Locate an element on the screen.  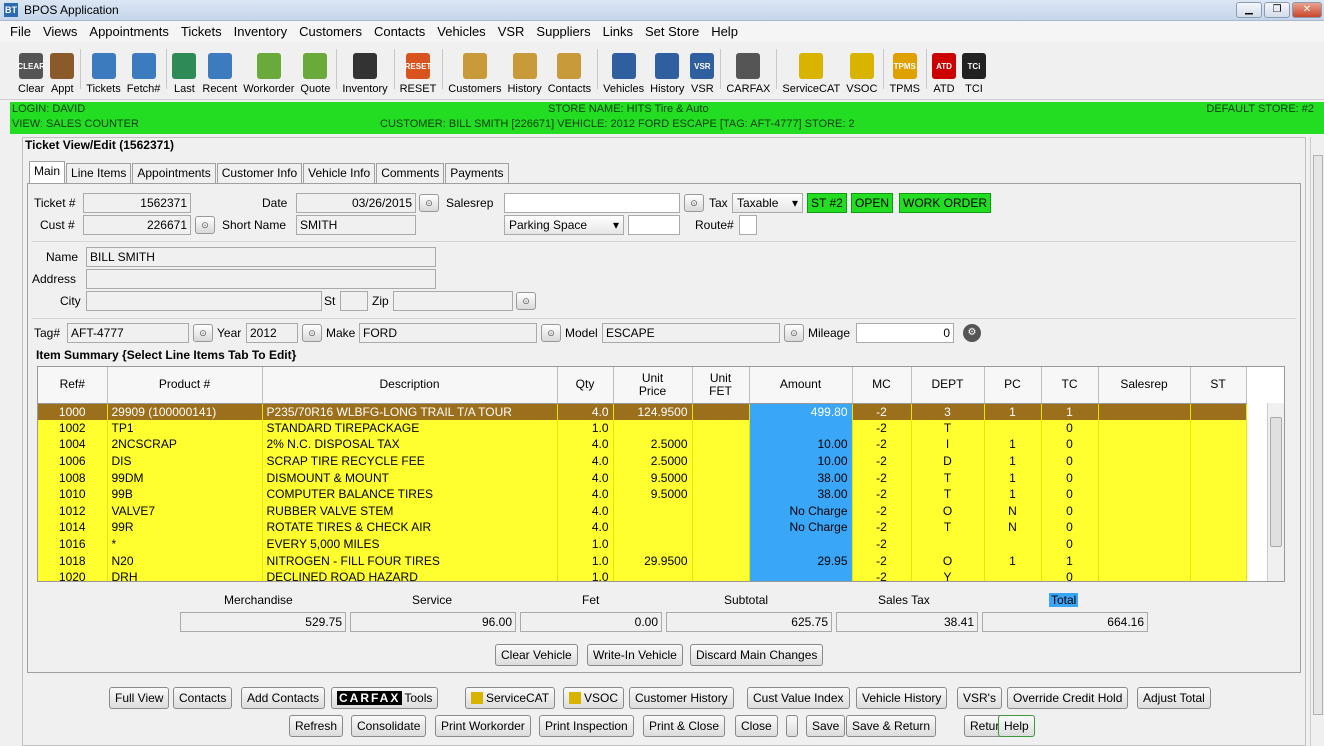
bottom-customer-history-button: Customer History is located at coordinates (681, 698).